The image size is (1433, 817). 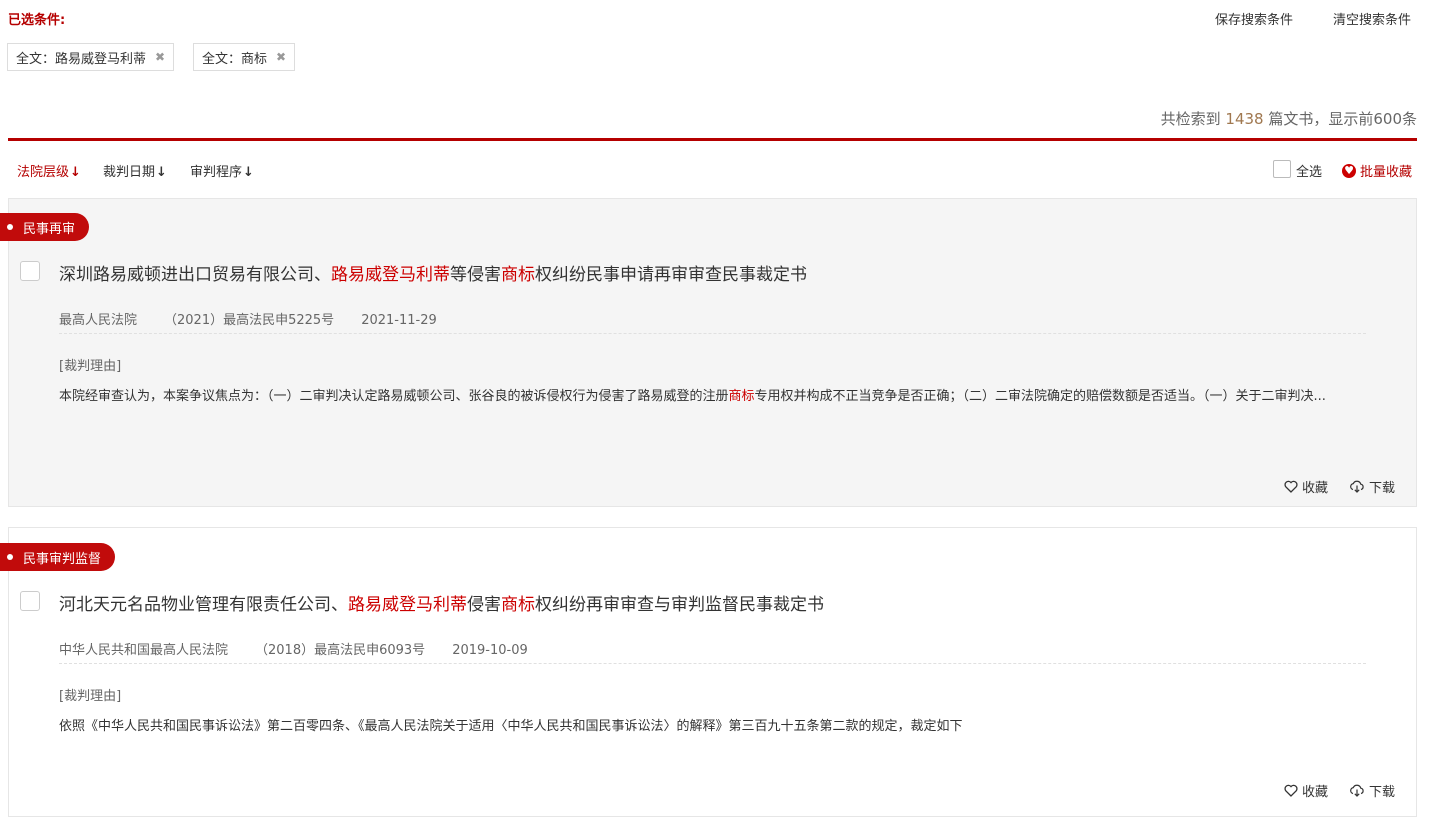 I want to click on sort-trial-procedure: 审判程序↓, so click(x=222, y=170).